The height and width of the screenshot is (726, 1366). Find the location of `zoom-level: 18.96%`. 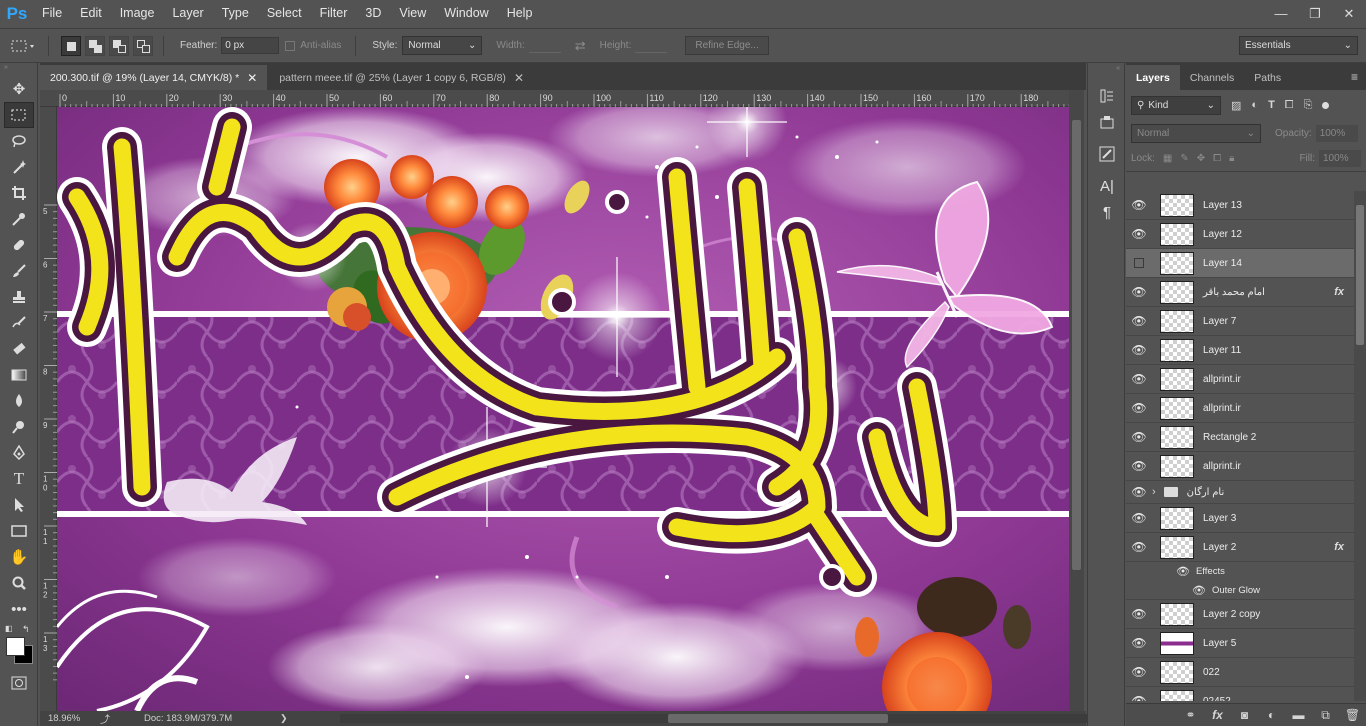

zoom-level: 18.96% is located at coordinates (70, 718).